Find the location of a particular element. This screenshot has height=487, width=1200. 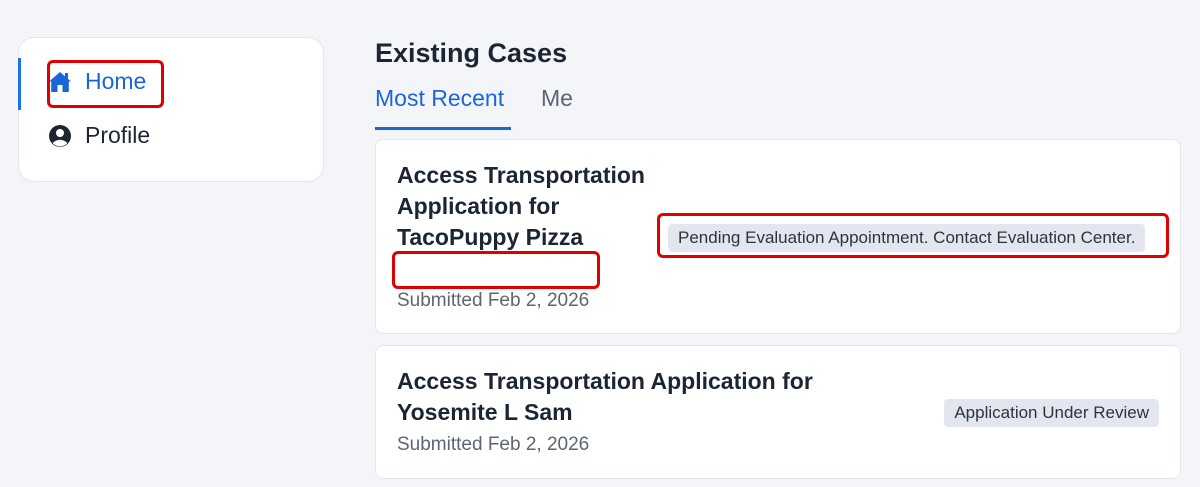

highlight-box-case-name is located at coordinates (496, 270).